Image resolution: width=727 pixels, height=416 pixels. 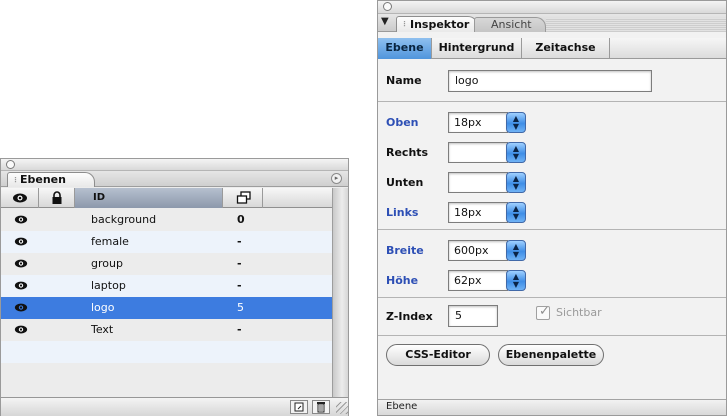 I want to click on tab-inspektor-label: Inspektor, so click(x=440, y=24).